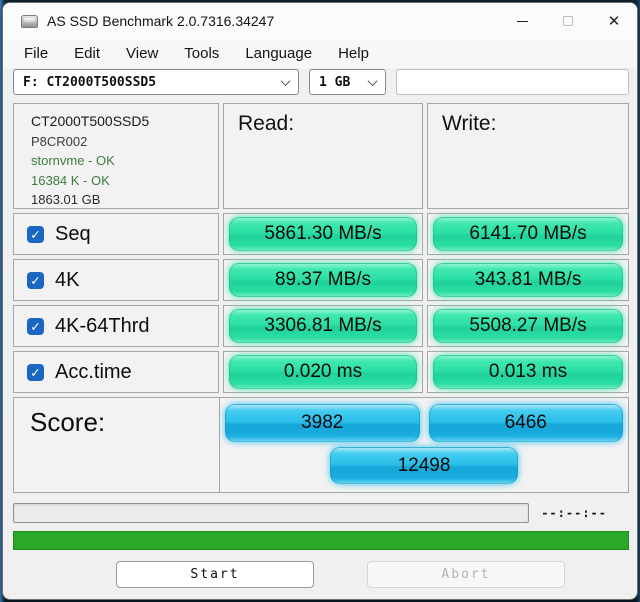  I want to click on menu-bar: File Edit View Tools Language Help, so click(320, 53).